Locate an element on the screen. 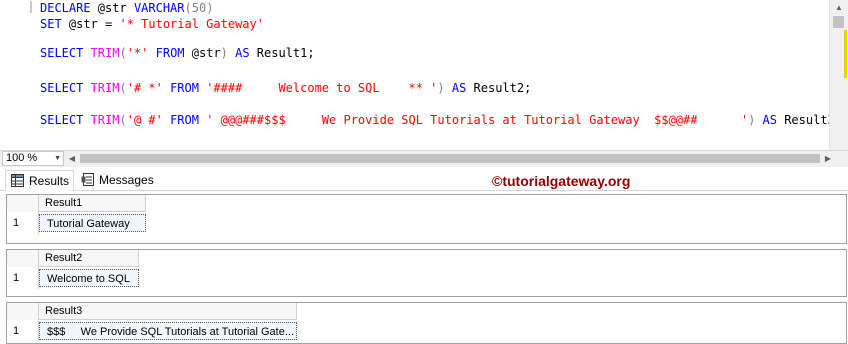  alias: Result3; is located at coordinates (806, 120).